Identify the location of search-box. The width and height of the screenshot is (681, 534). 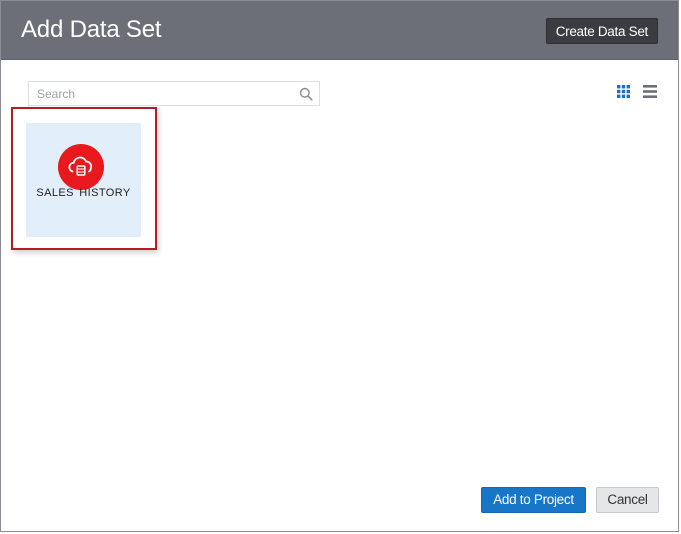
(174, 93).